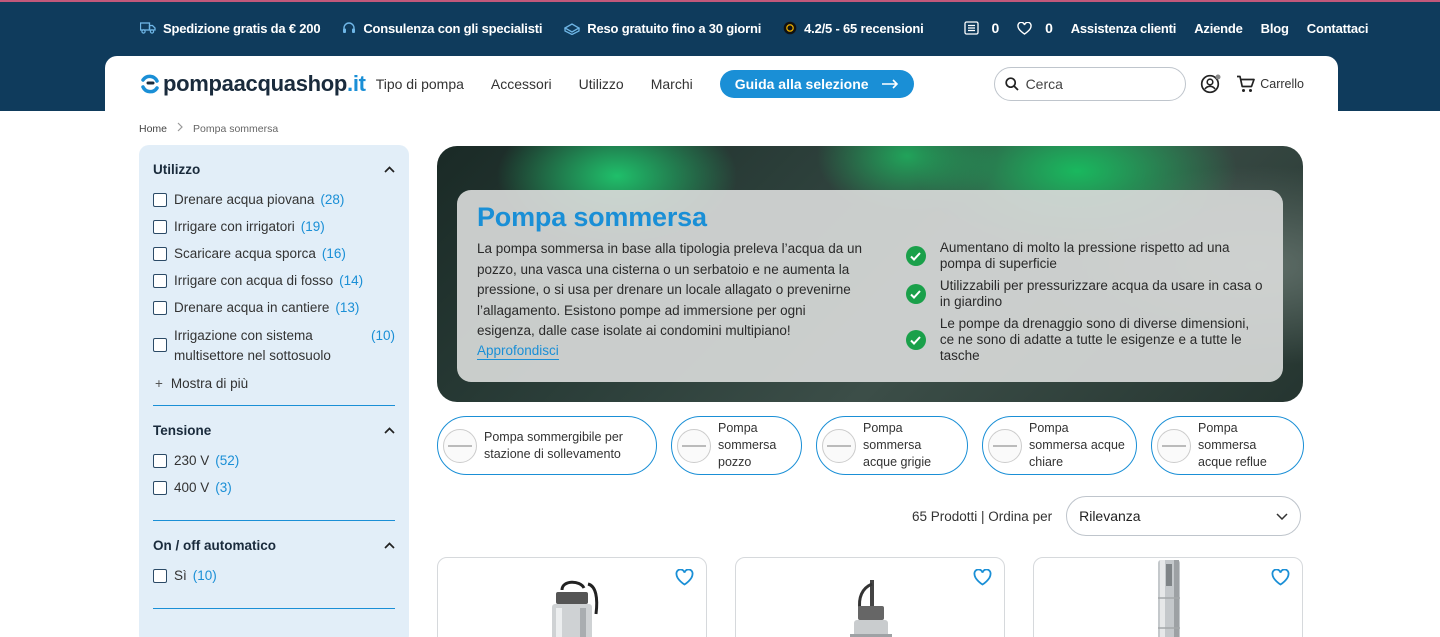 This screenshot has height=637, width=1440. What do you see at coordinates (662, 28) in the screenshot?
I see `returns-info: Reso gratuito fino a 30 giorni` at bounding box center [662, 28].